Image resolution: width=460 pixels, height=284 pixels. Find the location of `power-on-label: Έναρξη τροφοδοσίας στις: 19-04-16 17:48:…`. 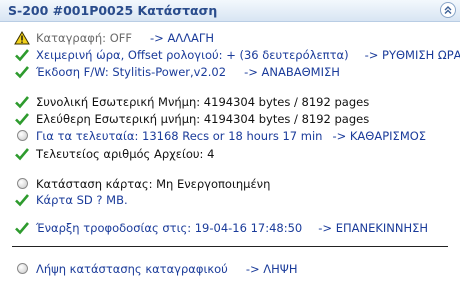

power-on-label: Έναρξη τροφοδοσίας στις: 19-04-16 17:48:… is located at coordinates (169, 227).